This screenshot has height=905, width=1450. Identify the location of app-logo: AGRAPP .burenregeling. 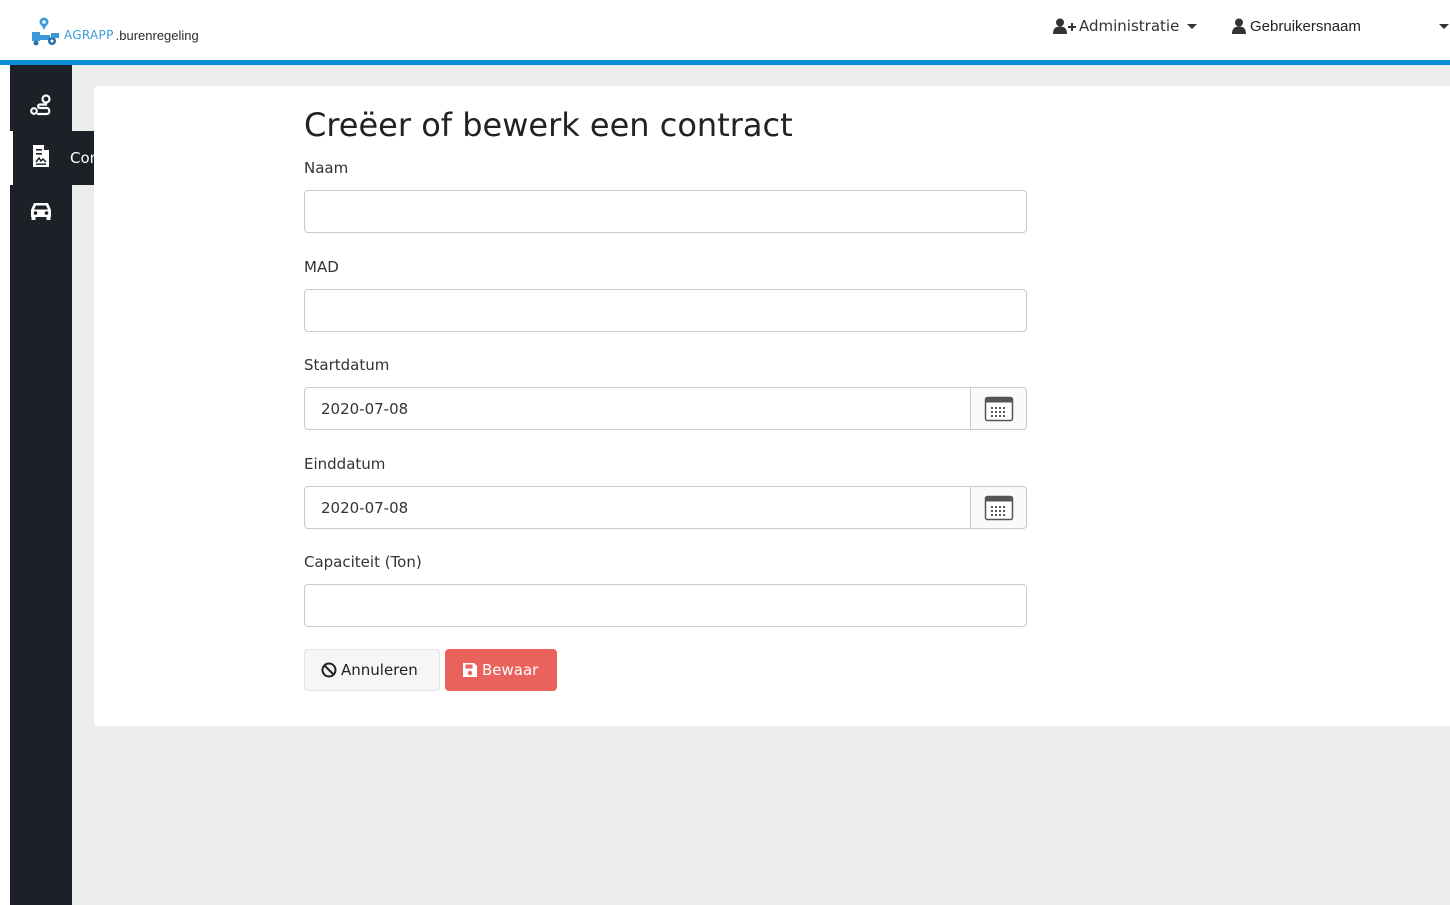
(114, 29).